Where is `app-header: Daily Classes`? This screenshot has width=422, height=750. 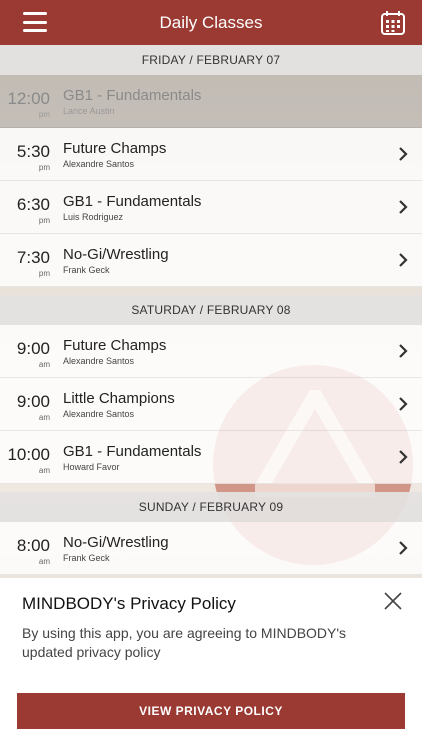
app-header: Daily Classes is located at coordinates (211, 22).